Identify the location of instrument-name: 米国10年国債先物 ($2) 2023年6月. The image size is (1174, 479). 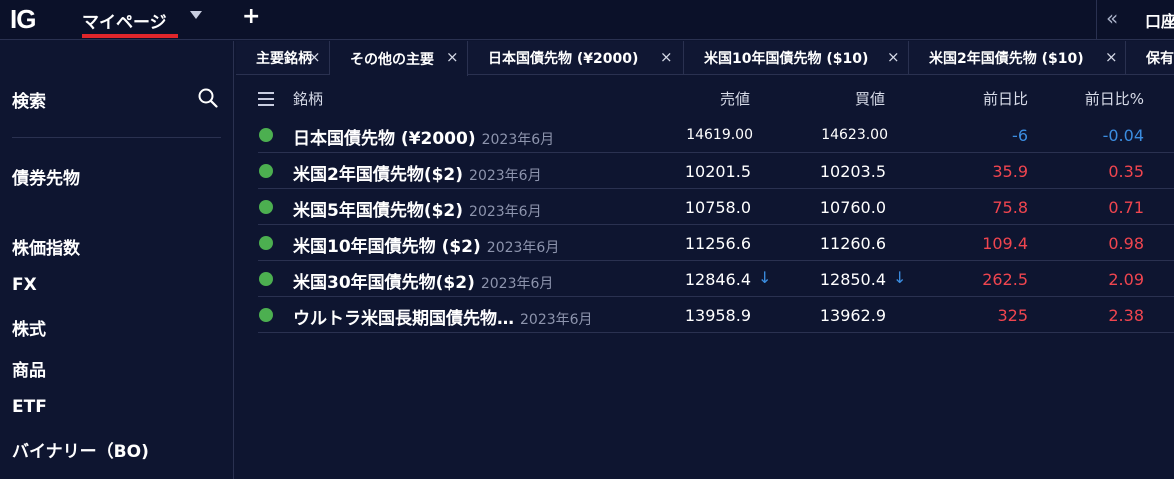
(426, 244).